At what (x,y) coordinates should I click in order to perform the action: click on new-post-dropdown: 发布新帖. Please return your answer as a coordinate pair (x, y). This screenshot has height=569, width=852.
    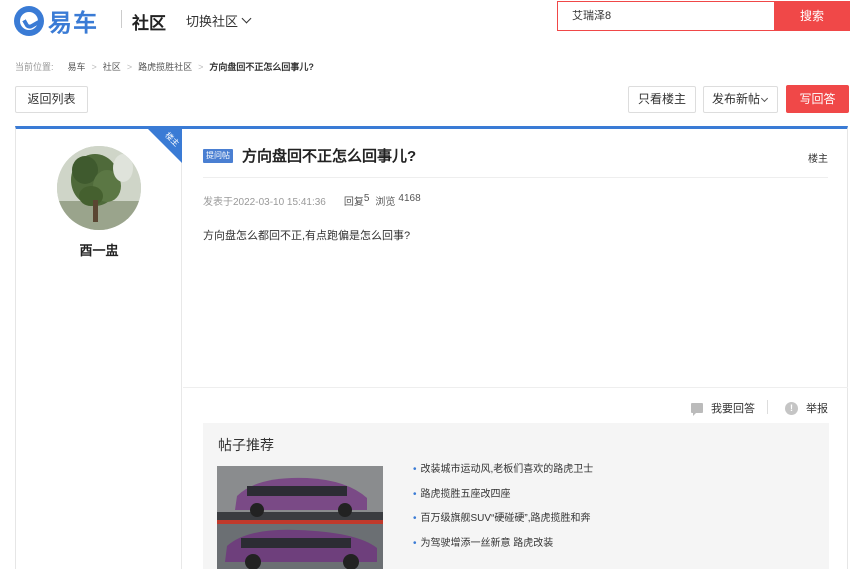
    Looking at the image, I should click on (740, 99).